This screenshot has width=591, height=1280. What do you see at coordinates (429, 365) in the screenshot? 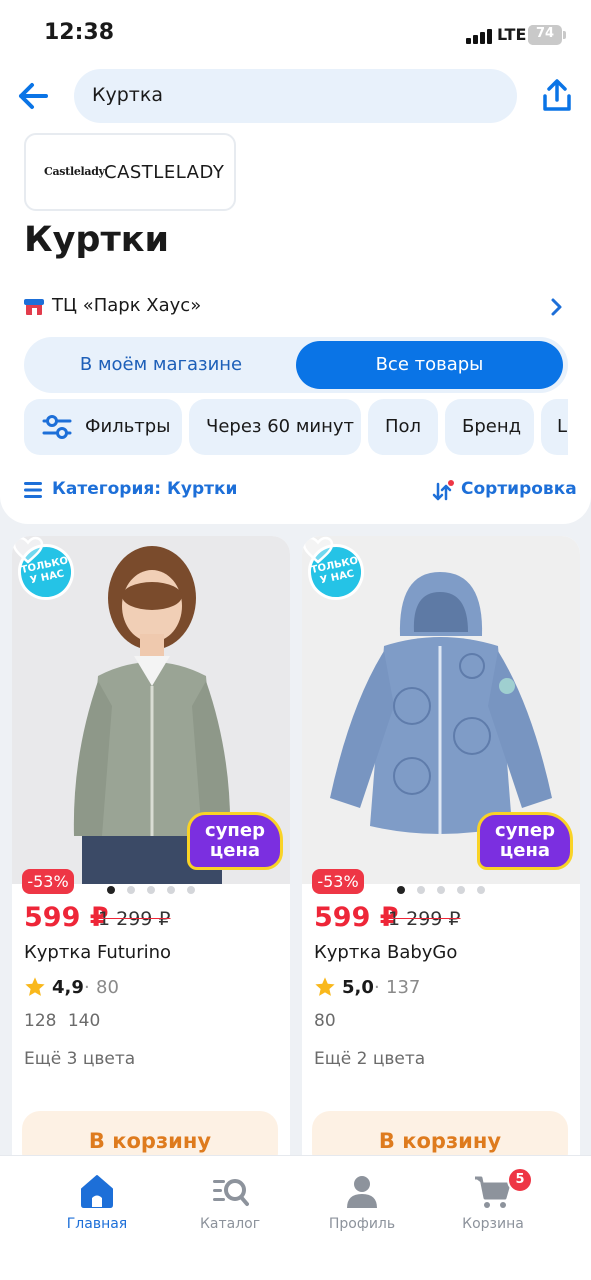
I see `segment-all-products: Все товары` at bounding box center [429, 365].